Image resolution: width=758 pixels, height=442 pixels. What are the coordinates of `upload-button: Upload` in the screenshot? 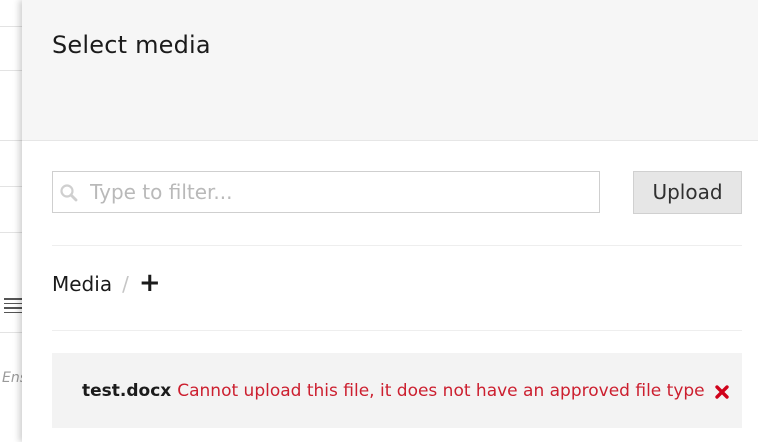 It's located at (687, 192).